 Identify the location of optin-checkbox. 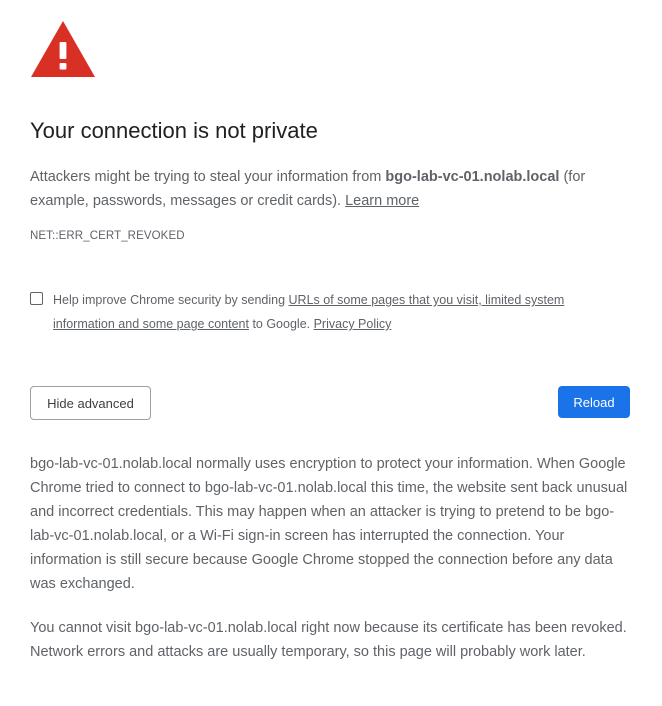
(36, 298).